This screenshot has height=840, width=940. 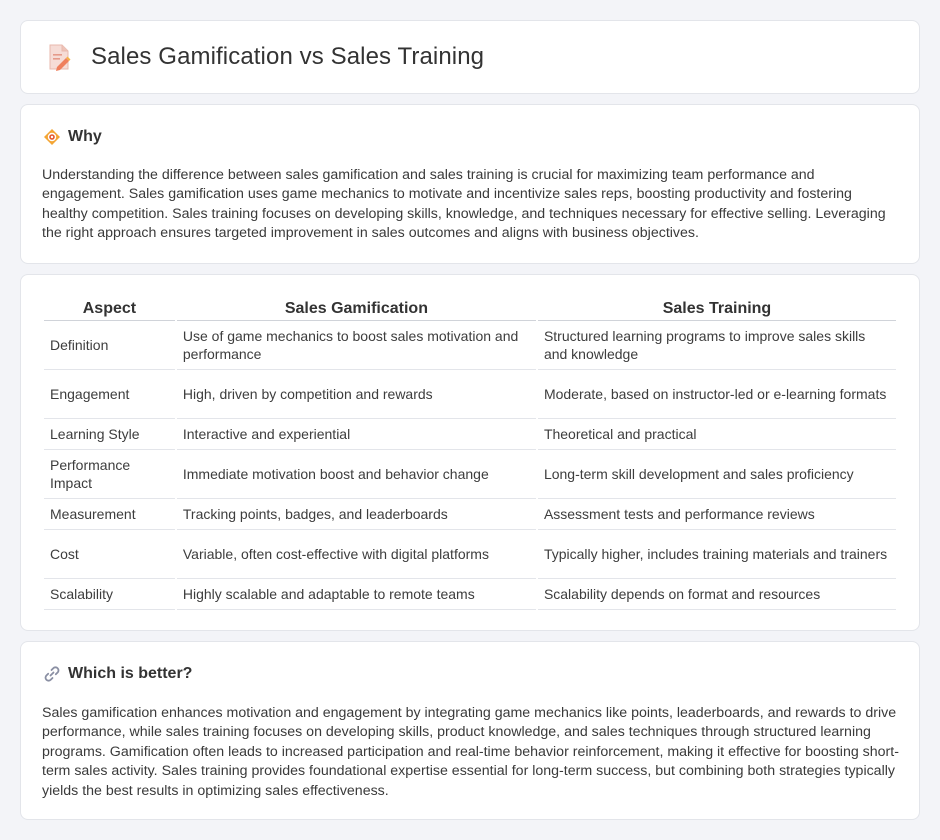 What do you see at coordinates (109, 345) in the screenshot?
I see `aspect-cell: Definition` at bounding box center [109, 345].